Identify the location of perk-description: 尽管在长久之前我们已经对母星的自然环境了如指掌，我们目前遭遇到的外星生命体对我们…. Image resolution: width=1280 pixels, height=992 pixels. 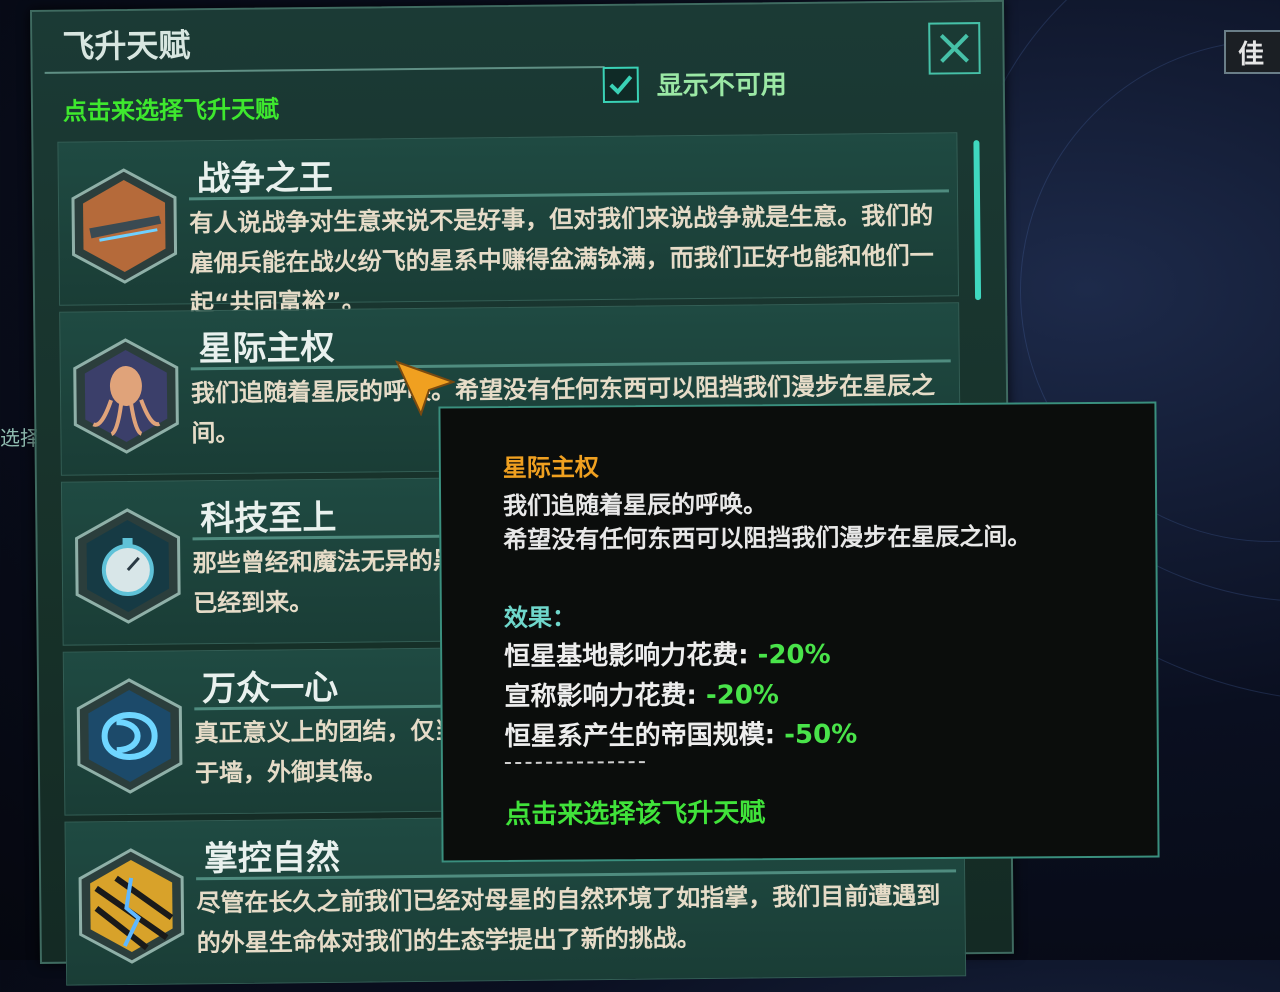
(568, 919).